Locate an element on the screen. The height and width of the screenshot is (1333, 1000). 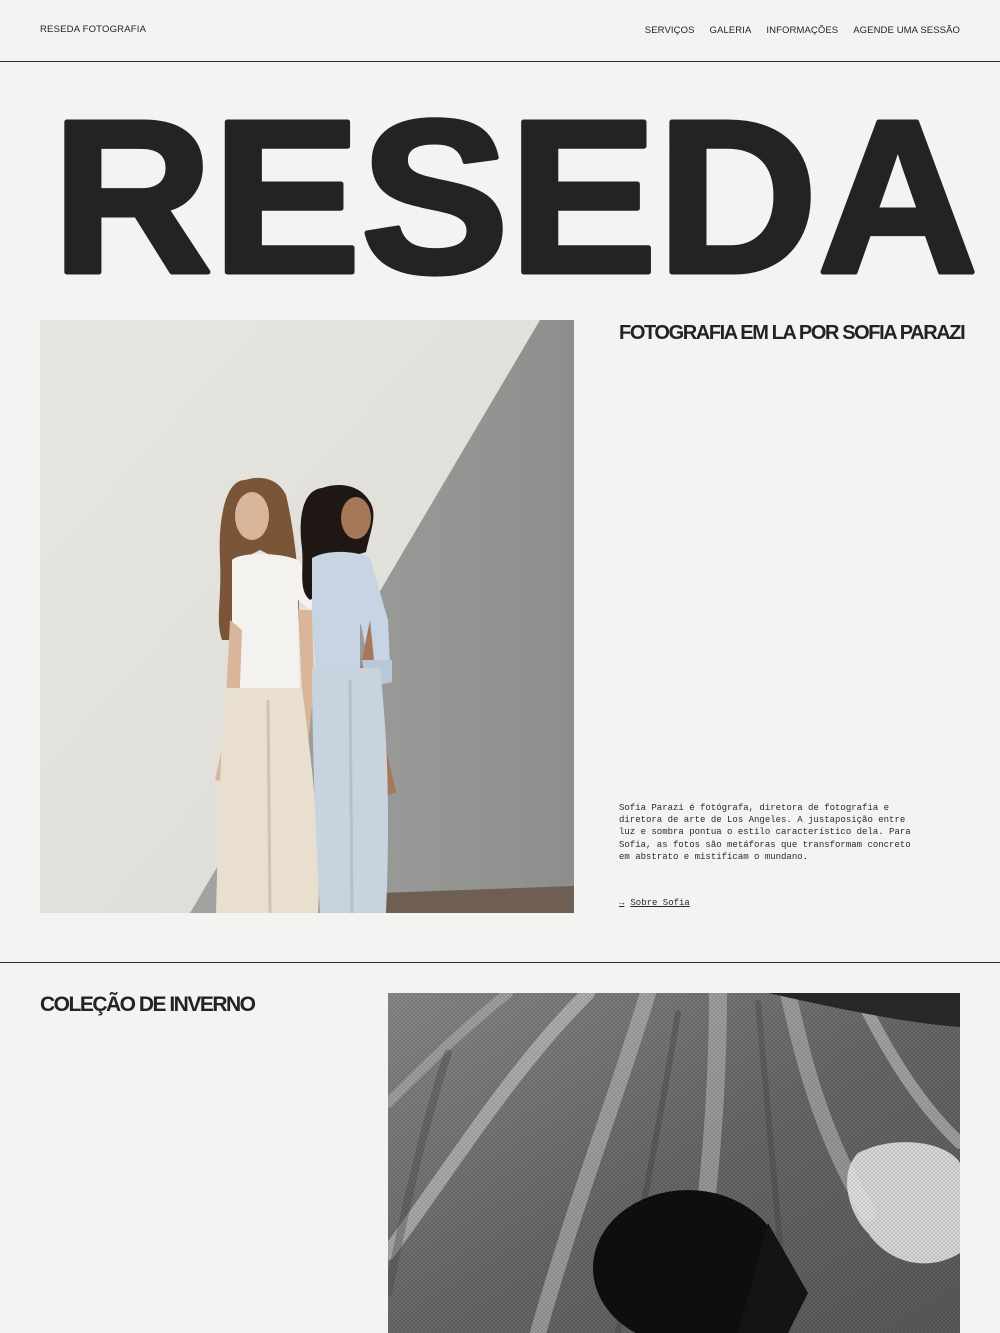
collection-title: COLEÇÃO DE INVERNO is located at coordinates (148, 1004).